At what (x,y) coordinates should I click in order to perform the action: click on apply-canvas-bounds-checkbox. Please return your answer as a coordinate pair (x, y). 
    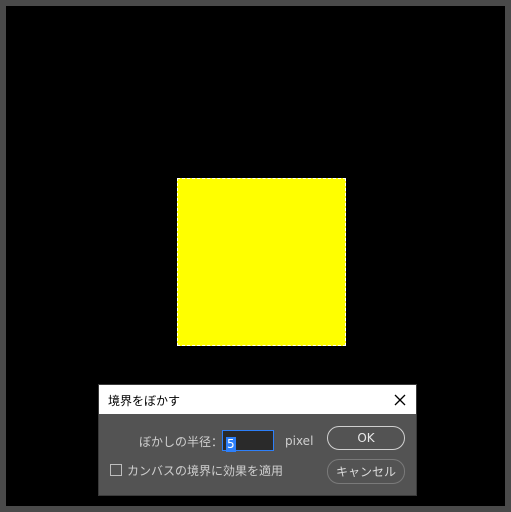
    Looking at the image, I should click on (116, 470).